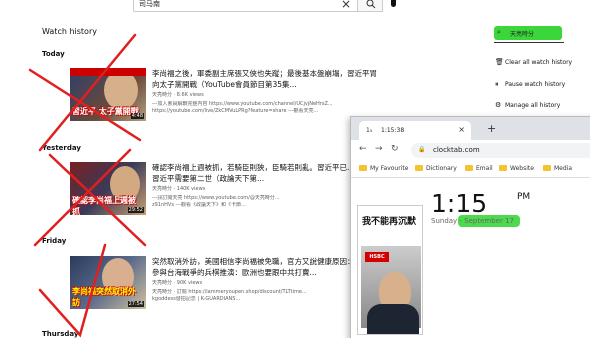 This screenshot has height=338, width=590. Describe the element at coordinates (422, 149) in the screenshot. I see `lock-icon: 🔒` at that location.